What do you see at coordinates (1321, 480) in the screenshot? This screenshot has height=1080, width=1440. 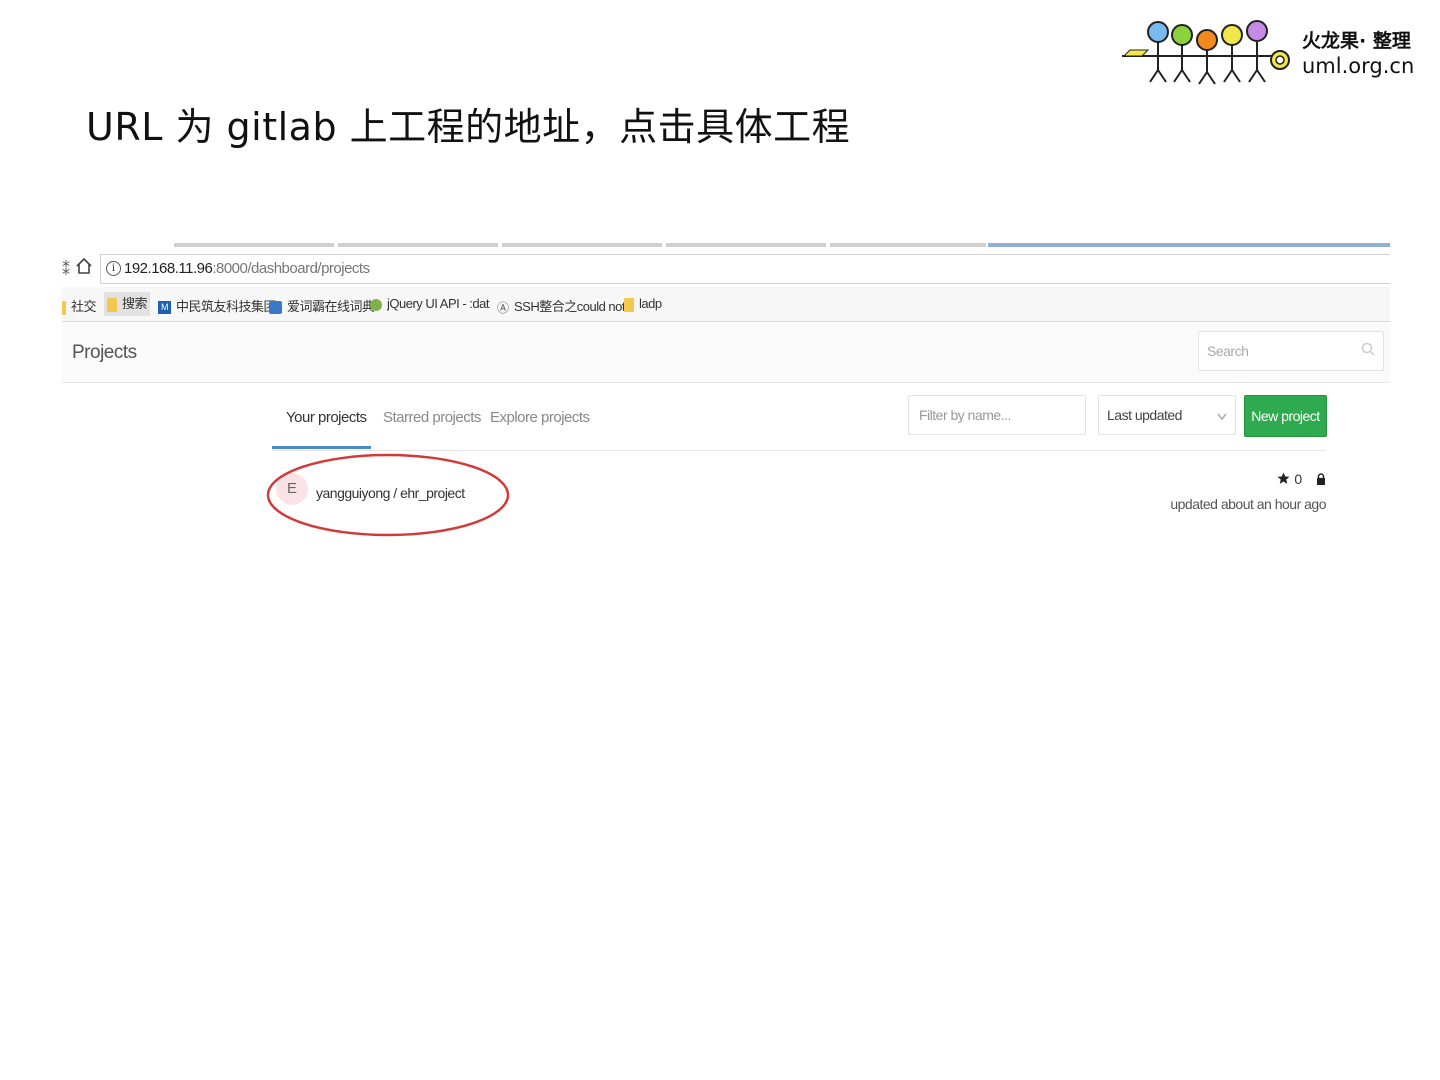 I see `lock-icon` at bounding box center [1321, 480].